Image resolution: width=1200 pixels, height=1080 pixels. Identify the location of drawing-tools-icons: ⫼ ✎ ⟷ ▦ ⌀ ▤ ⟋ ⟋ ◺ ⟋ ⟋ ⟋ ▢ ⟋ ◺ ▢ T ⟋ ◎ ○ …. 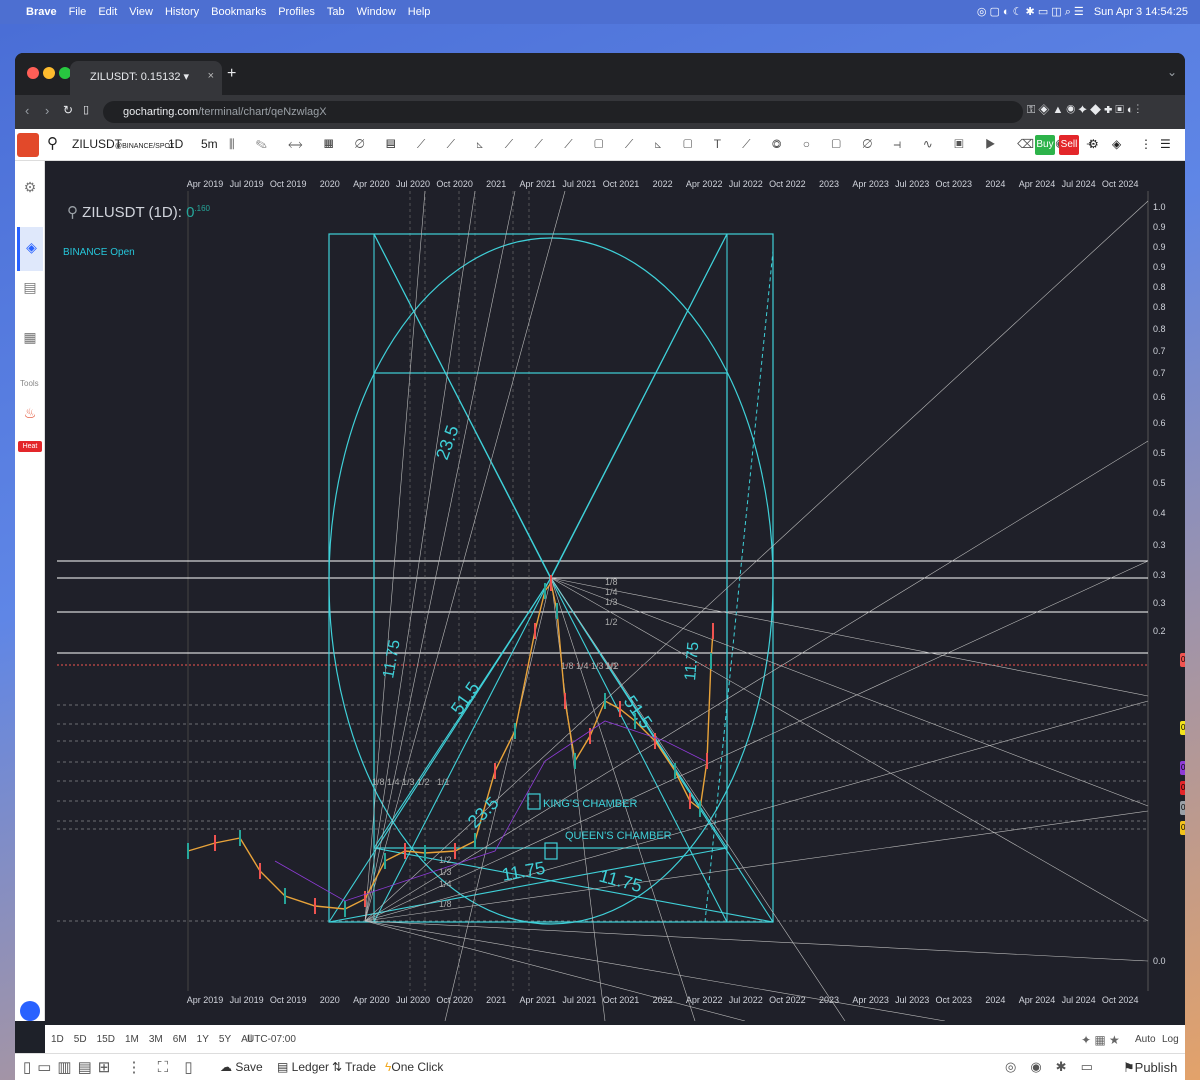
(666, 144).